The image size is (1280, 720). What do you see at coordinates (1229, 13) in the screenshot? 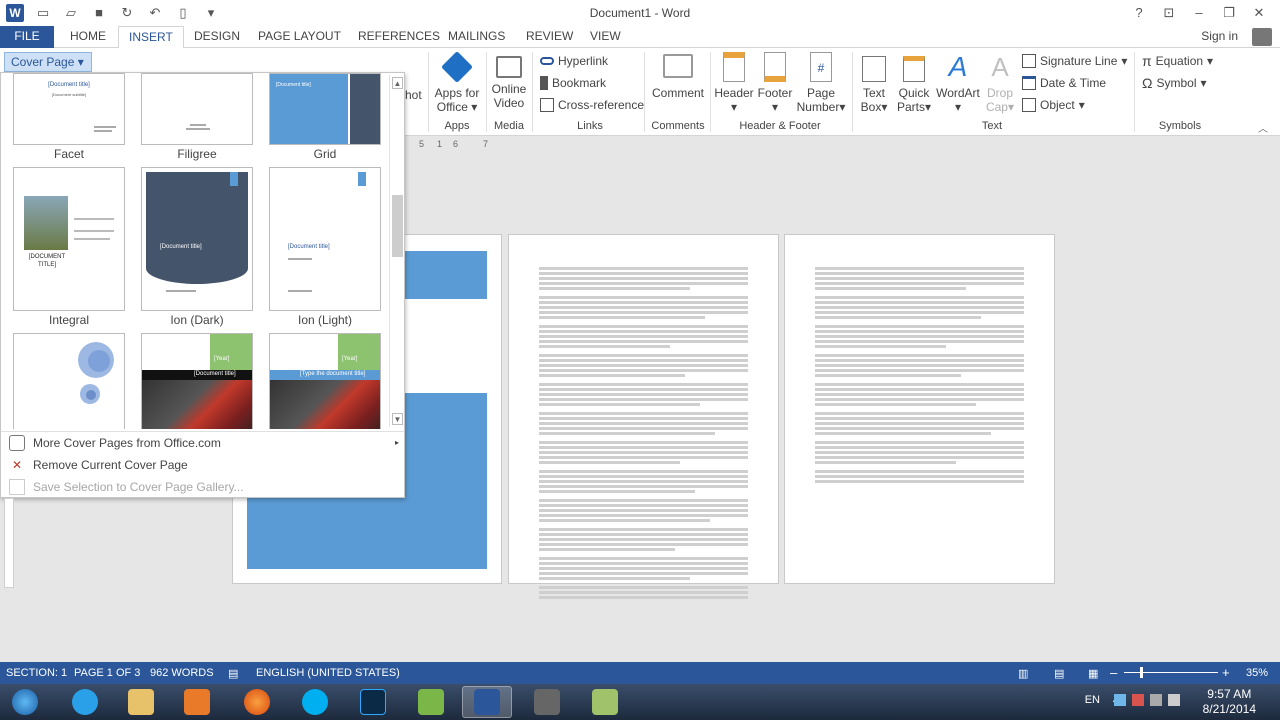
I see `restore-icon: ❐` at bounding box center [1229, 13].